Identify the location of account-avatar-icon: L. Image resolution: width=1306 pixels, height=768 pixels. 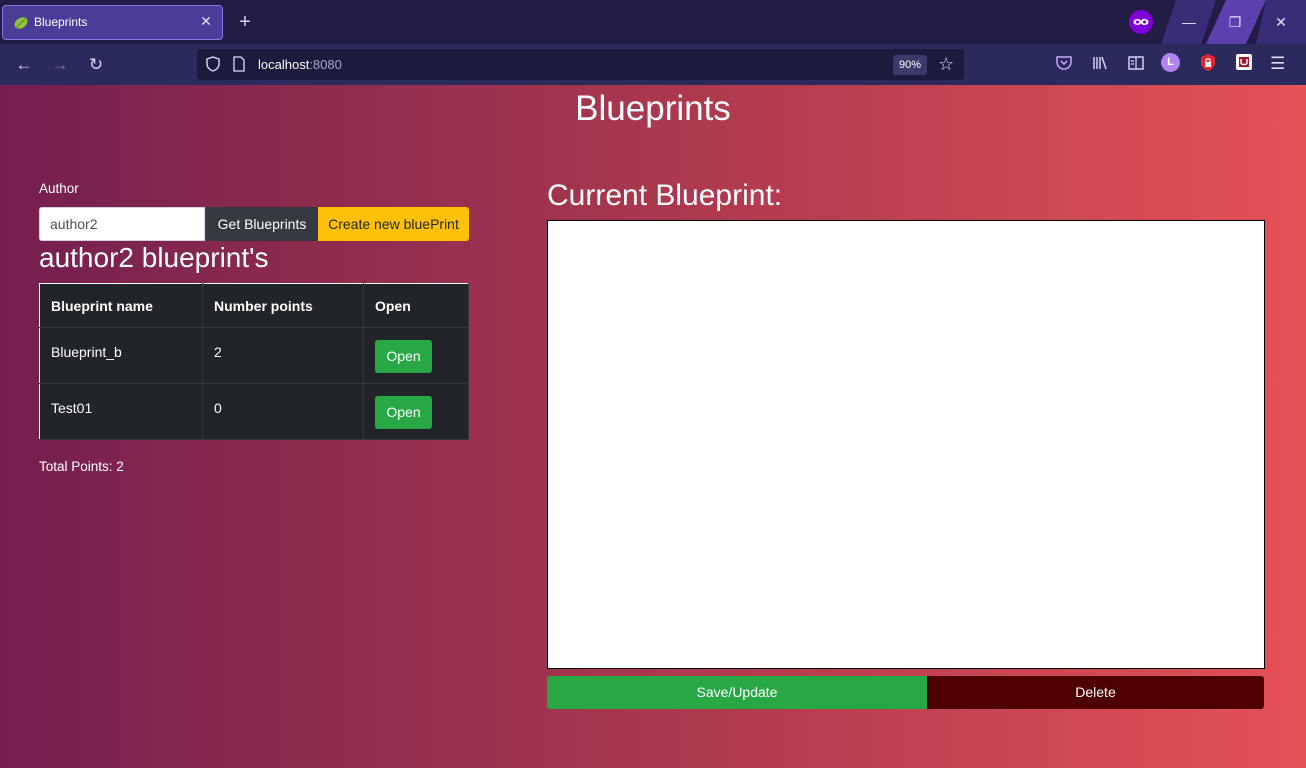
(1170, 62).